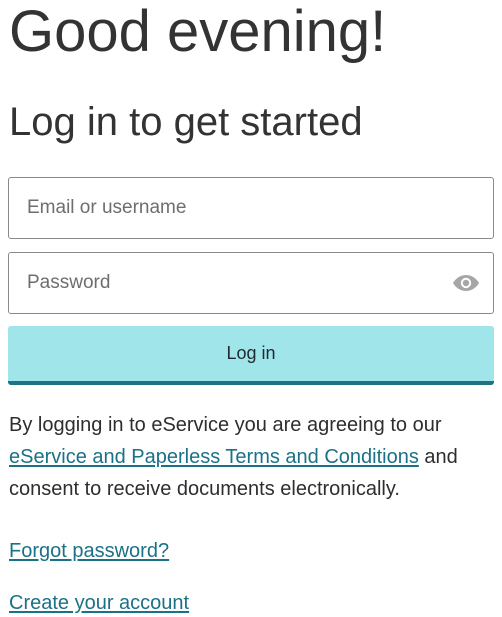 The width and height of the screenshot is (502, 617). I want to click on greeting-heading: Good evening!, so click(198, 32).